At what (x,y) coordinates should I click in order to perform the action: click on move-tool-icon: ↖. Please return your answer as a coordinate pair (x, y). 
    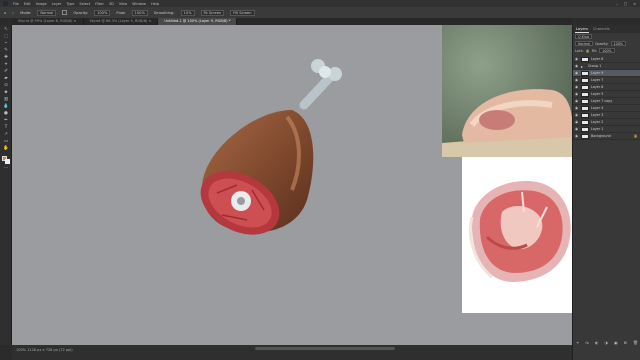
    Looking at the image, I should click on (6, 29).